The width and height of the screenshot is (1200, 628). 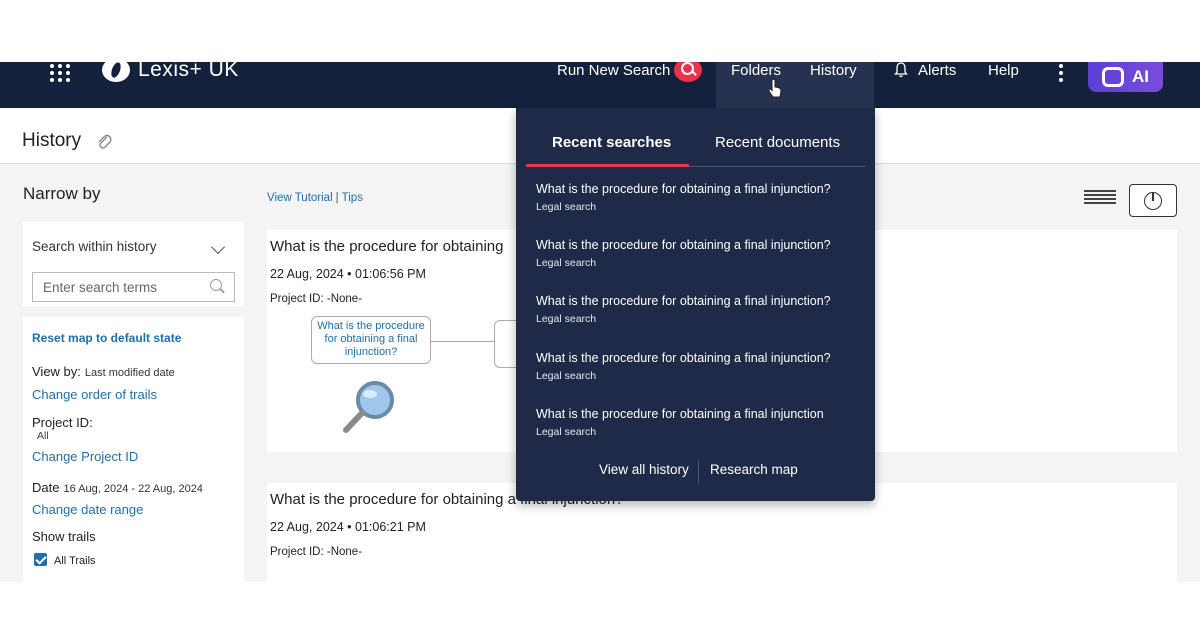 I want to click on all-trails-label: All Trails, so click(x=75, y=561).